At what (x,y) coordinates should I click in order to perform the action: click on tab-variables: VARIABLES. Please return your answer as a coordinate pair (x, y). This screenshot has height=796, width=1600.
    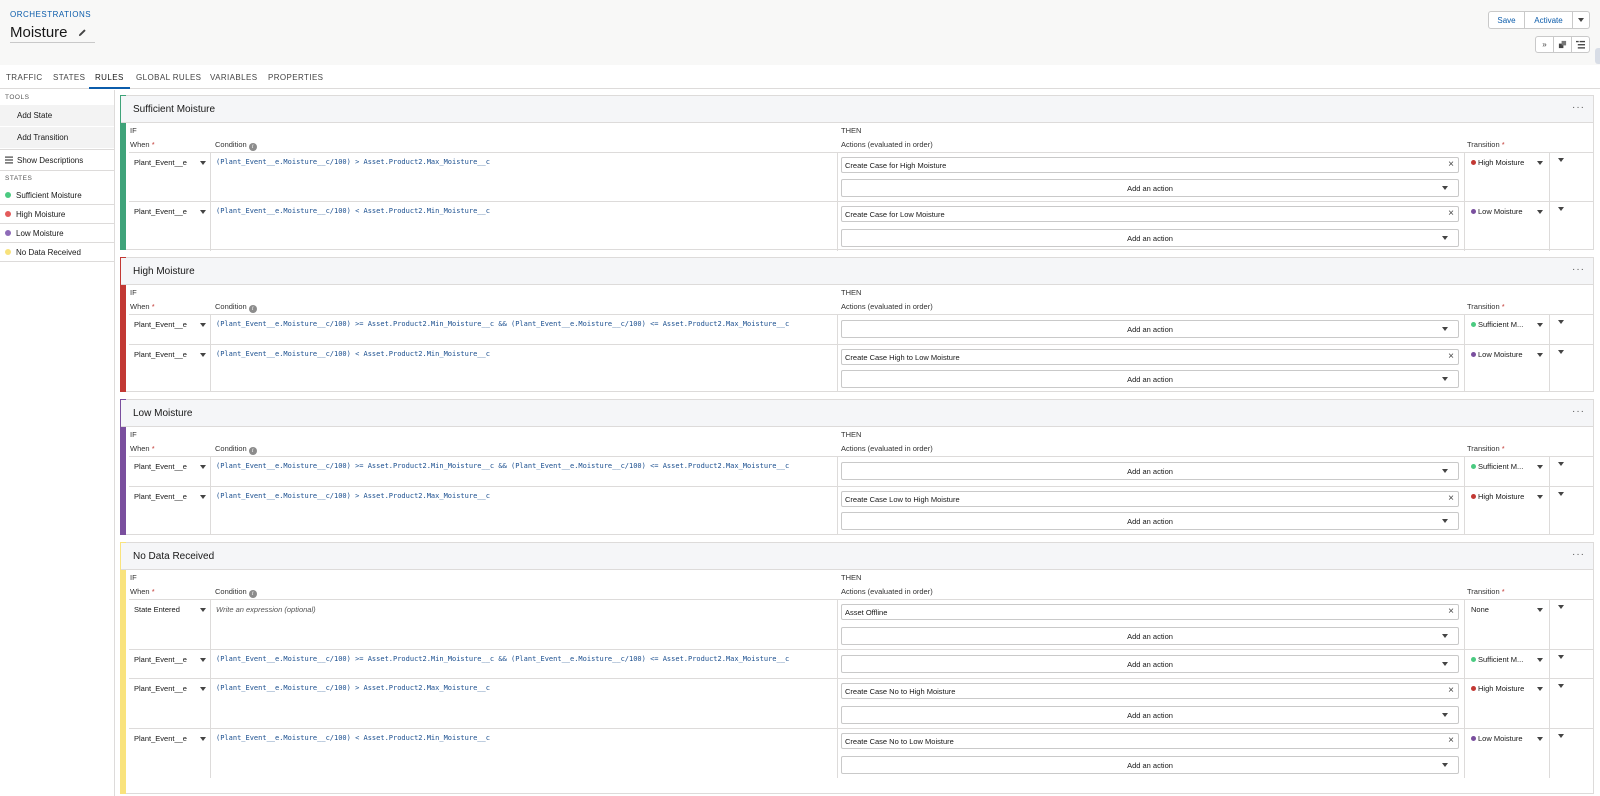
    Looking at the image, I should click on (233, 77).